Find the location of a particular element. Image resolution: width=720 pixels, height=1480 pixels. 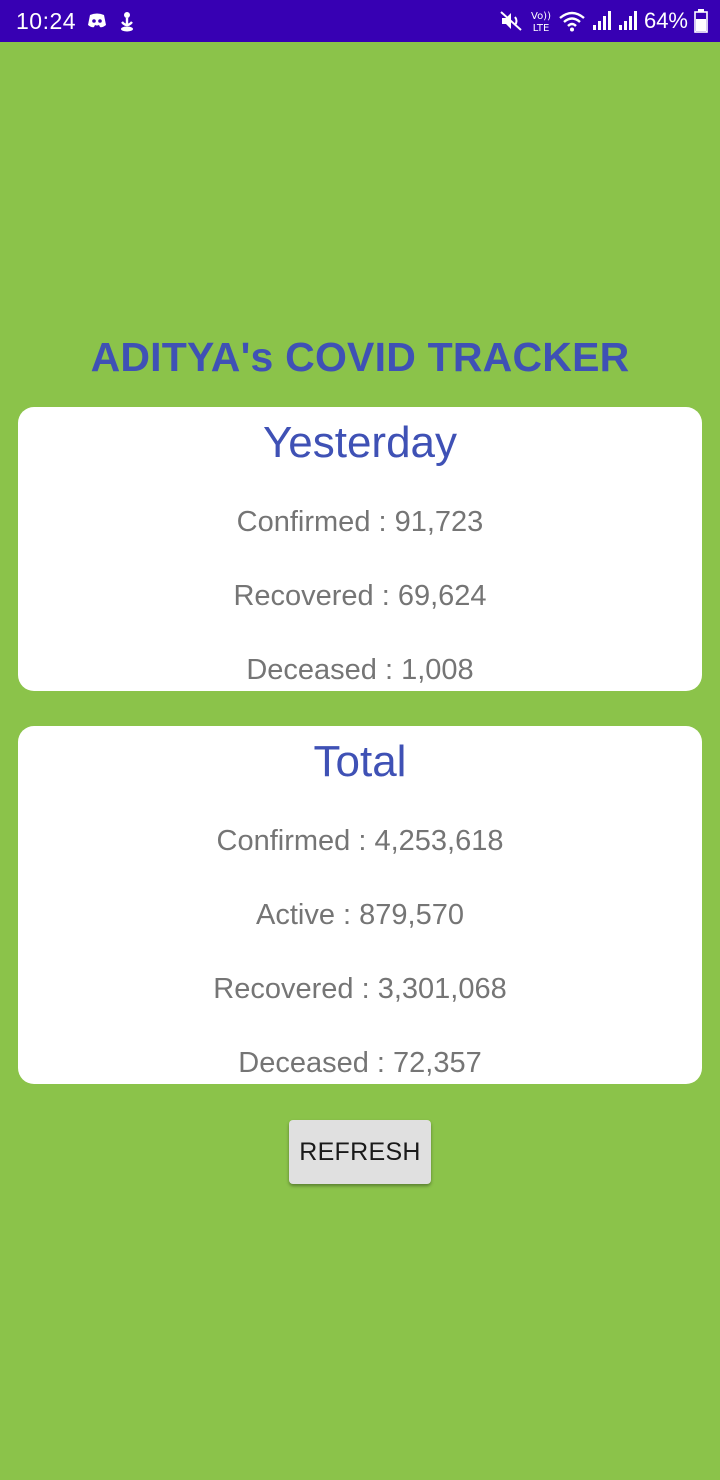

status-time: 10:24 is located at coordinates (46, 20).